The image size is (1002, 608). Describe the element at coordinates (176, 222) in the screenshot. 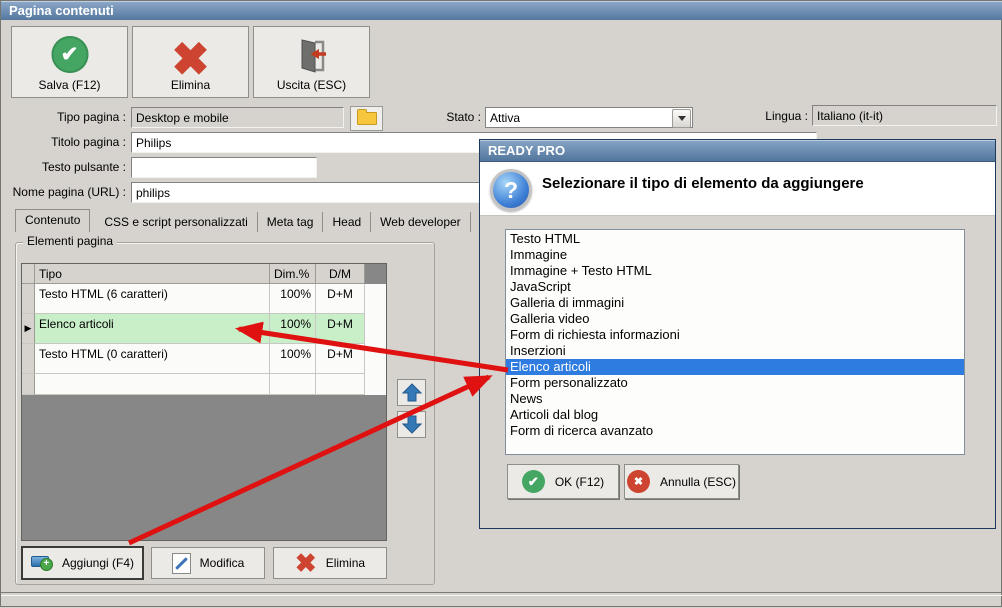

I see `tab-css-e-script-personalizzati: CSS e script personalizzati` at that location.